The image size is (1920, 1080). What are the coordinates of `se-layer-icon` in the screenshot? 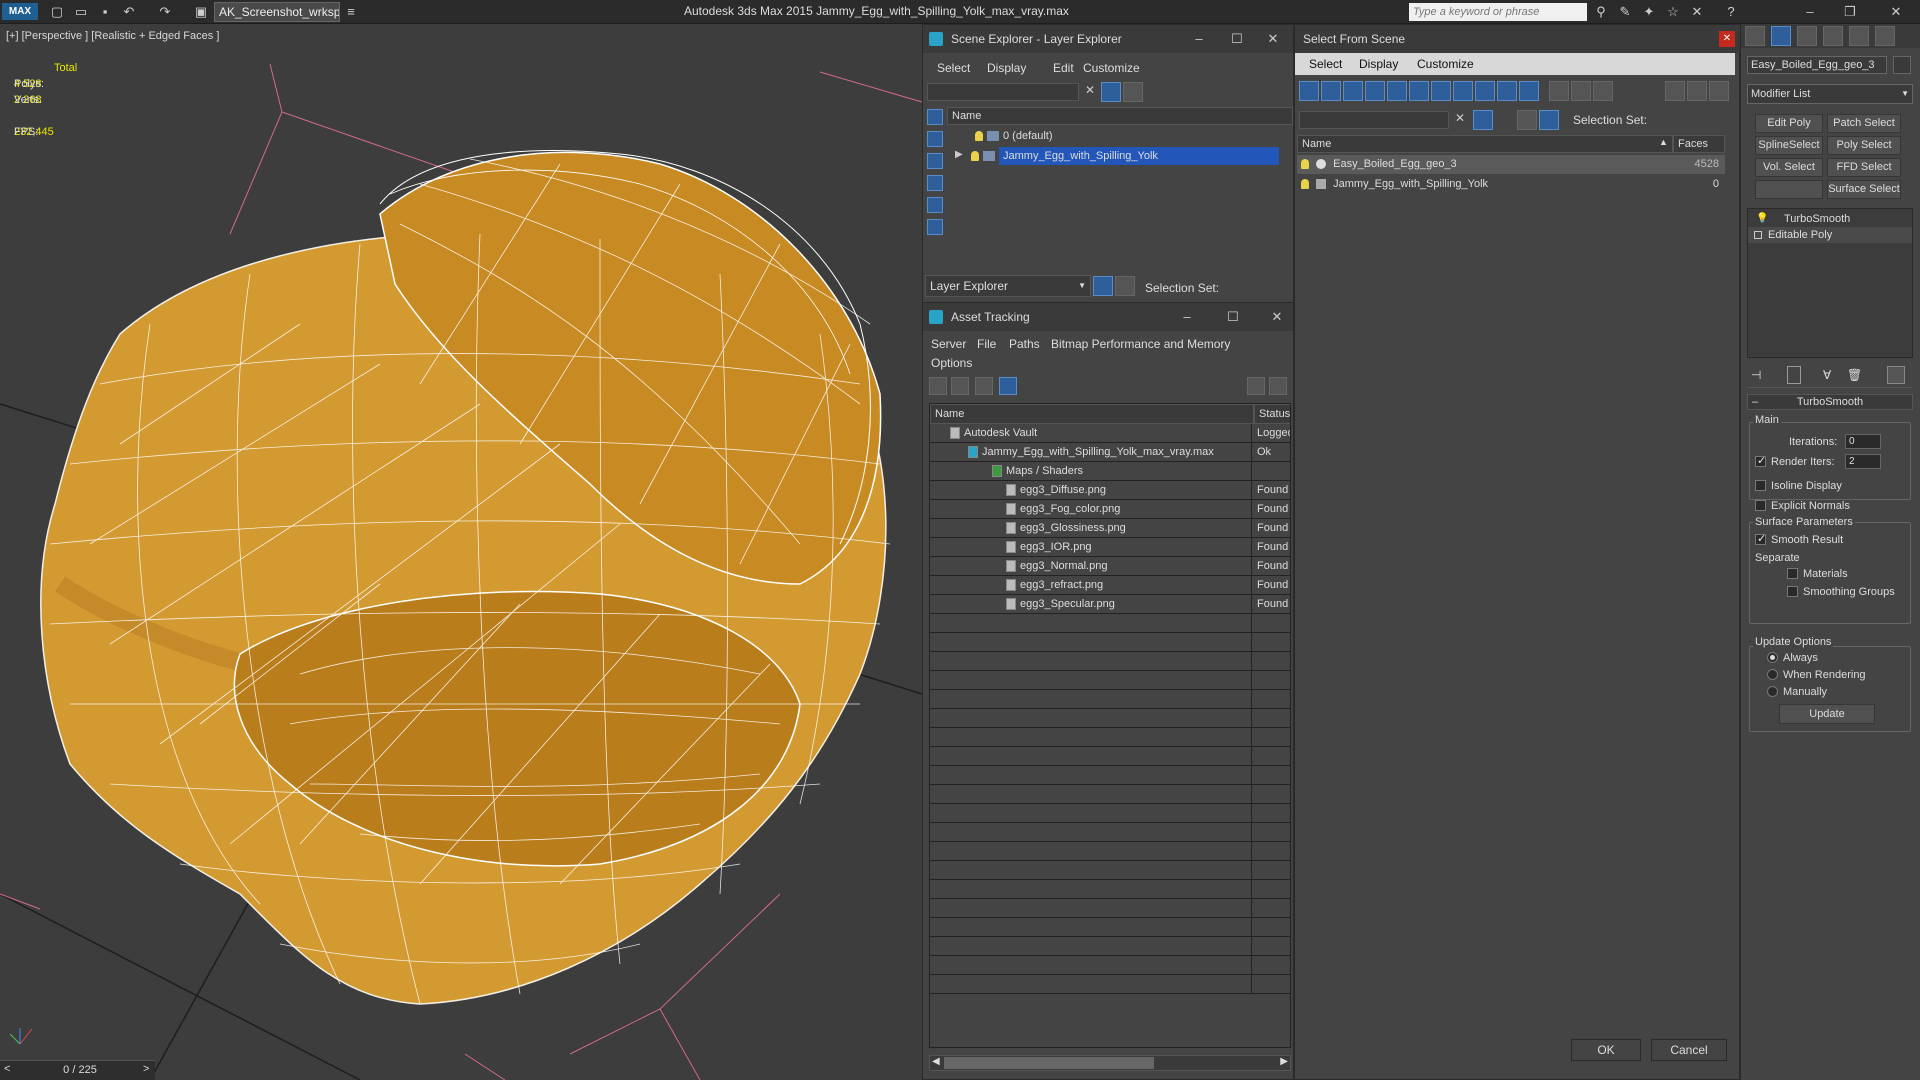 It's located at (1133, 92).